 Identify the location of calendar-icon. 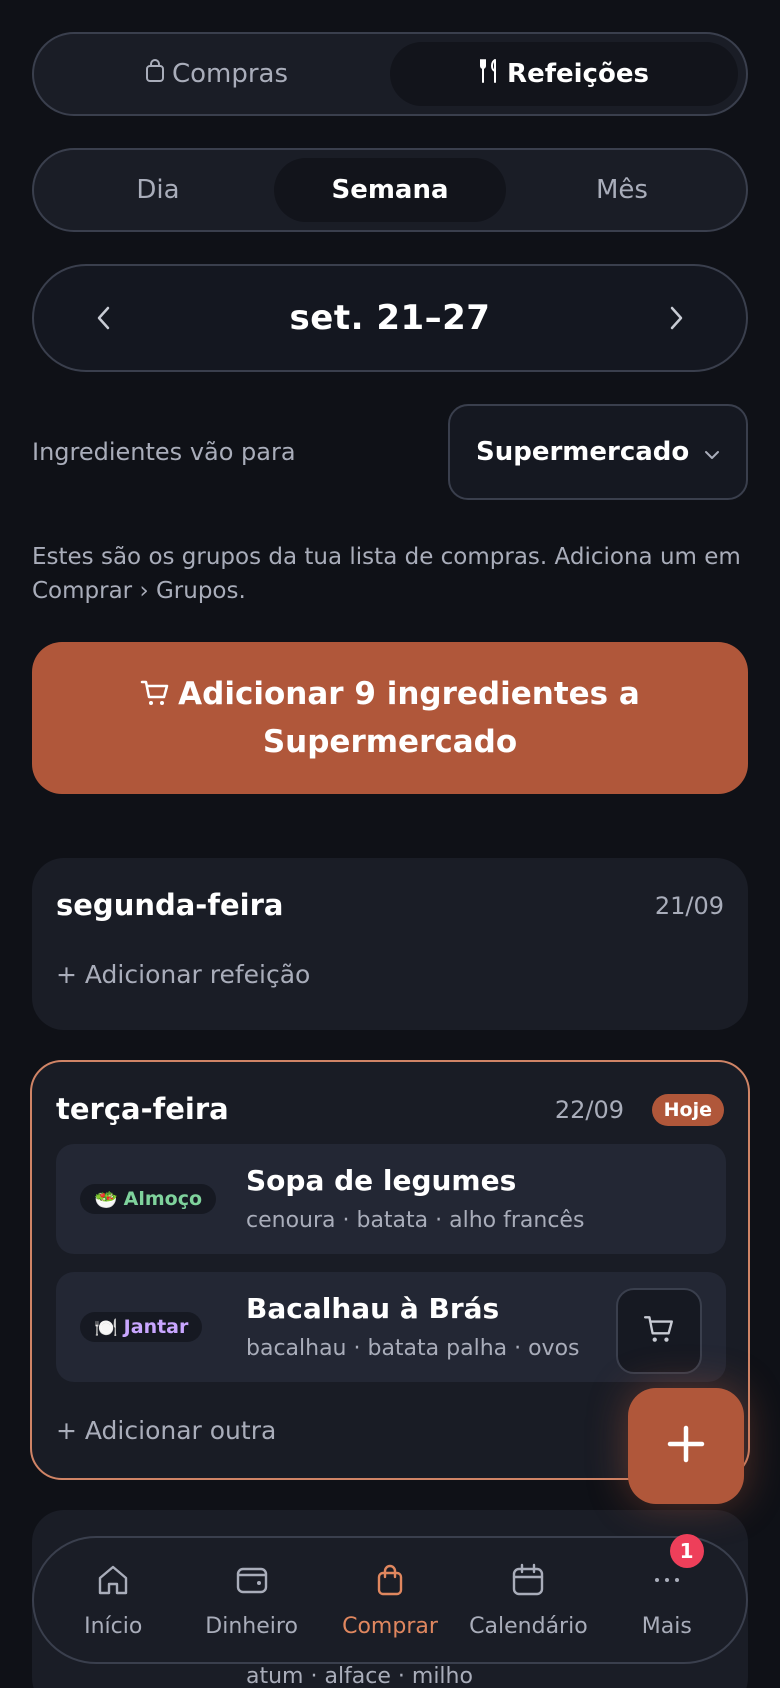
(528, 1583).